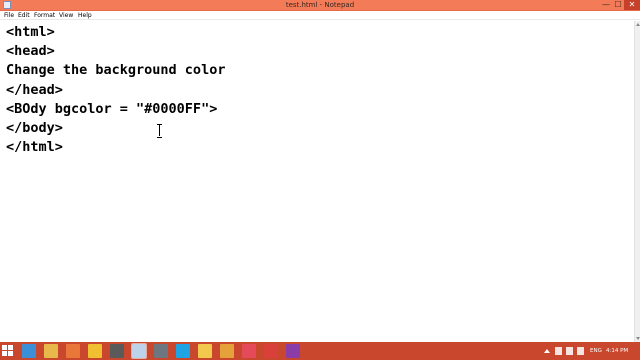 This screenshot has height=360, width=640. Describe the element at coordinates (34, 90) in the screenshot. I see `editor-line: </head>` at that location.